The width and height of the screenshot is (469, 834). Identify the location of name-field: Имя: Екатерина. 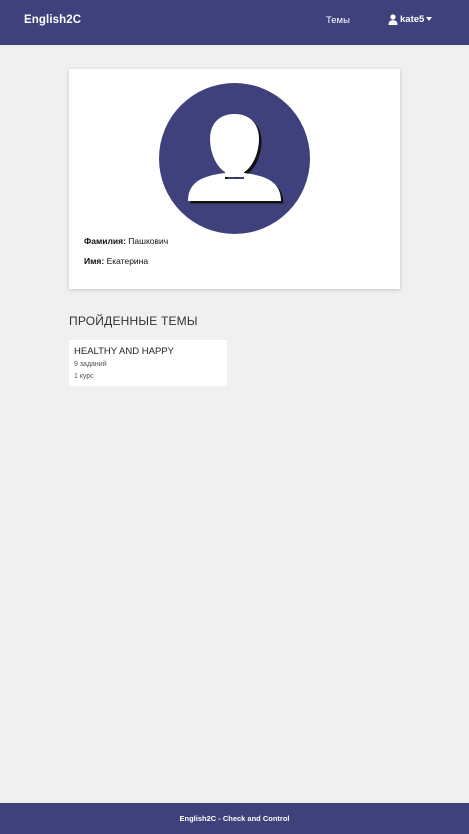
(116, 261).